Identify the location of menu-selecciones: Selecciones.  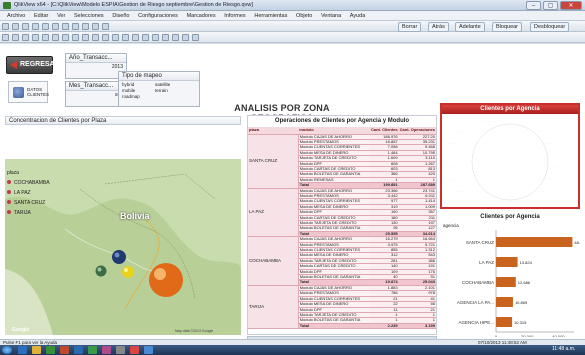
(89, 16).